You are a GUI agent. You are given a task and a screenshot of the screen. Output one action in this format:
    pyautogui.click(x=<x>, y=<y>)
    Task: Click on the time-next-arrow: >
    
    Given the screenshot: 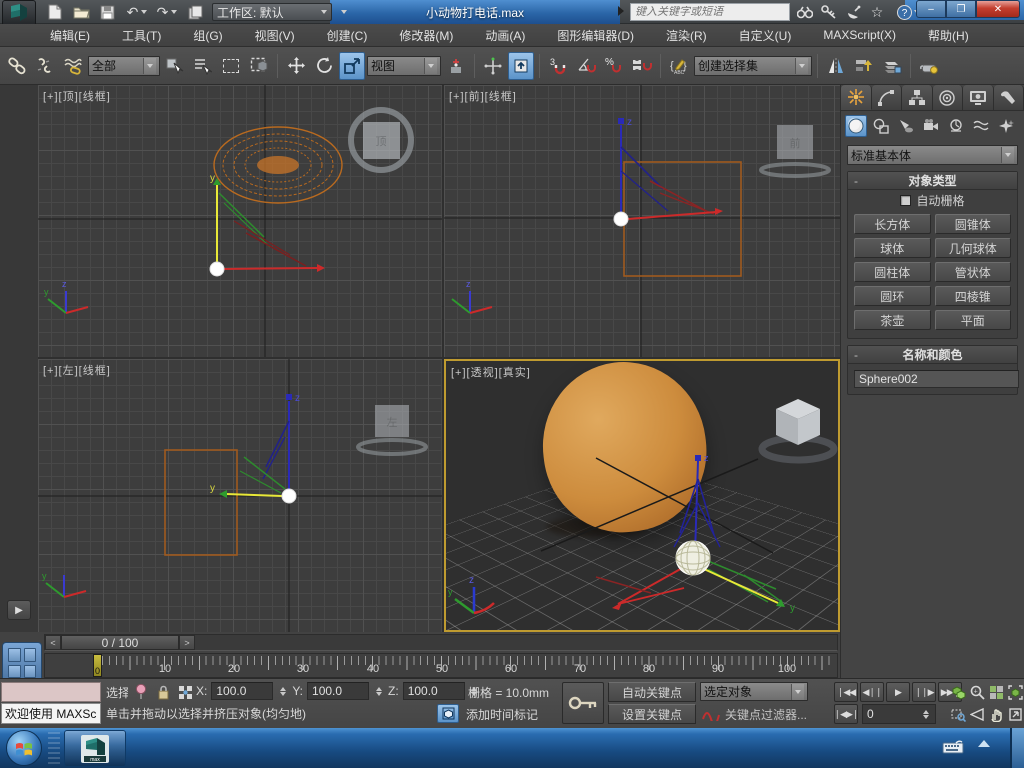 What is the action you would take?
    pyautogui.click(x=187, y=642)
    